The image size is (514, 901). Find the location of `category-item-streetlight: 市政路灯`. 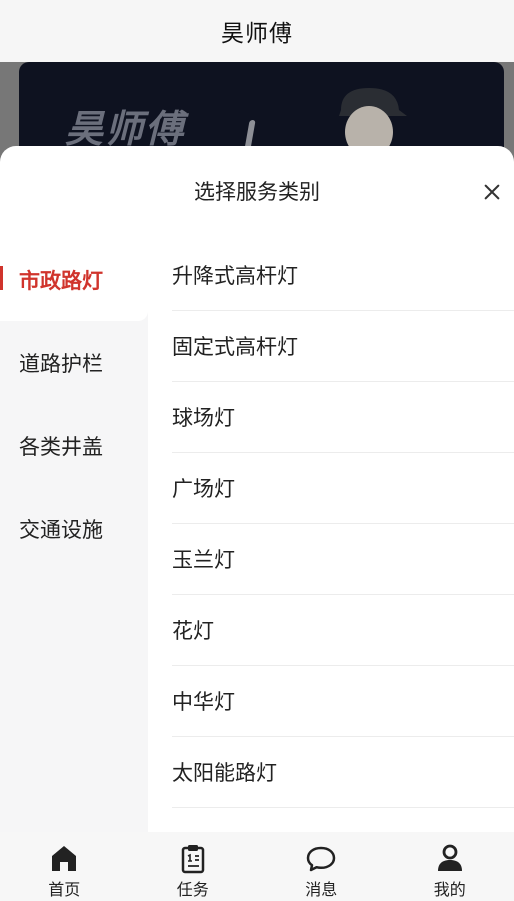

category-item-streetlight: 市政路灯 is located at coordinates (74, 279).